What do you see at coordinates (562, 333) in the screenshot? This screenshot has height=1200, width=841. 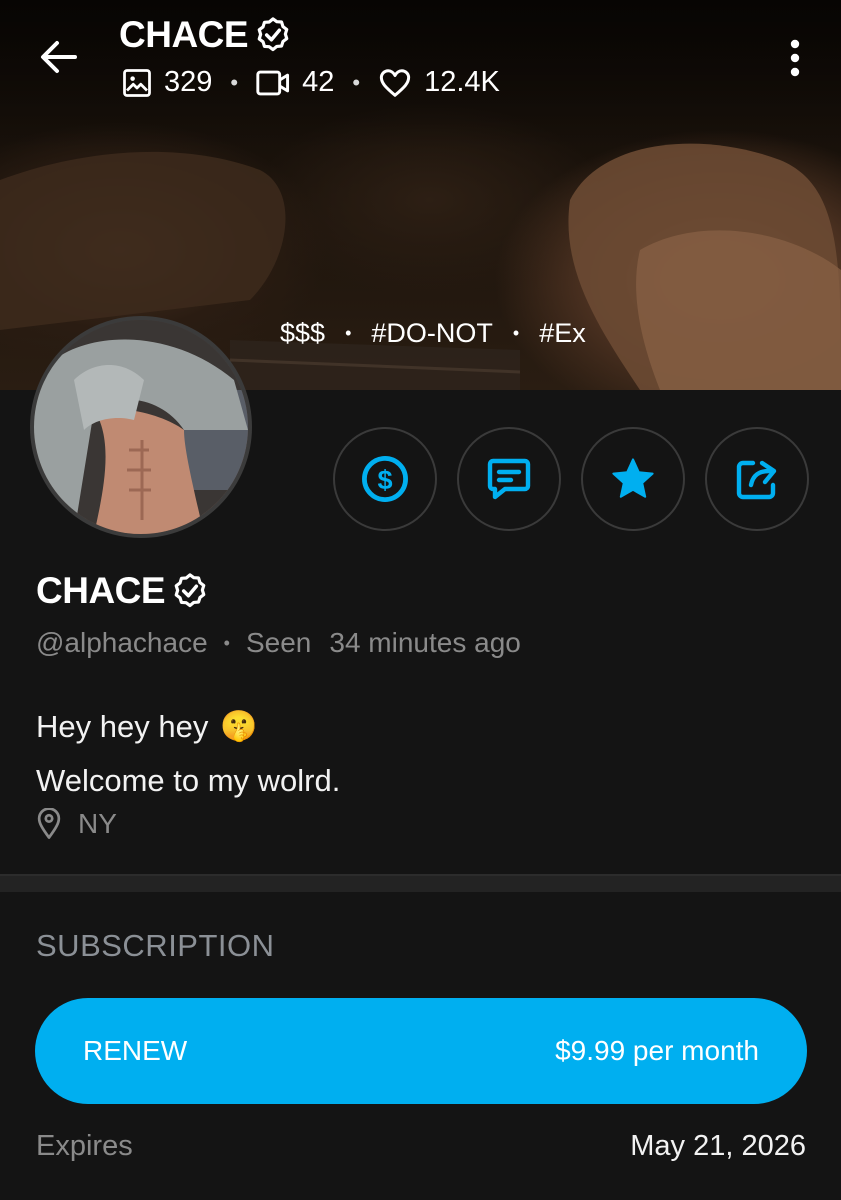 I see `tag: #Ex` at bounding box center [562, 333].